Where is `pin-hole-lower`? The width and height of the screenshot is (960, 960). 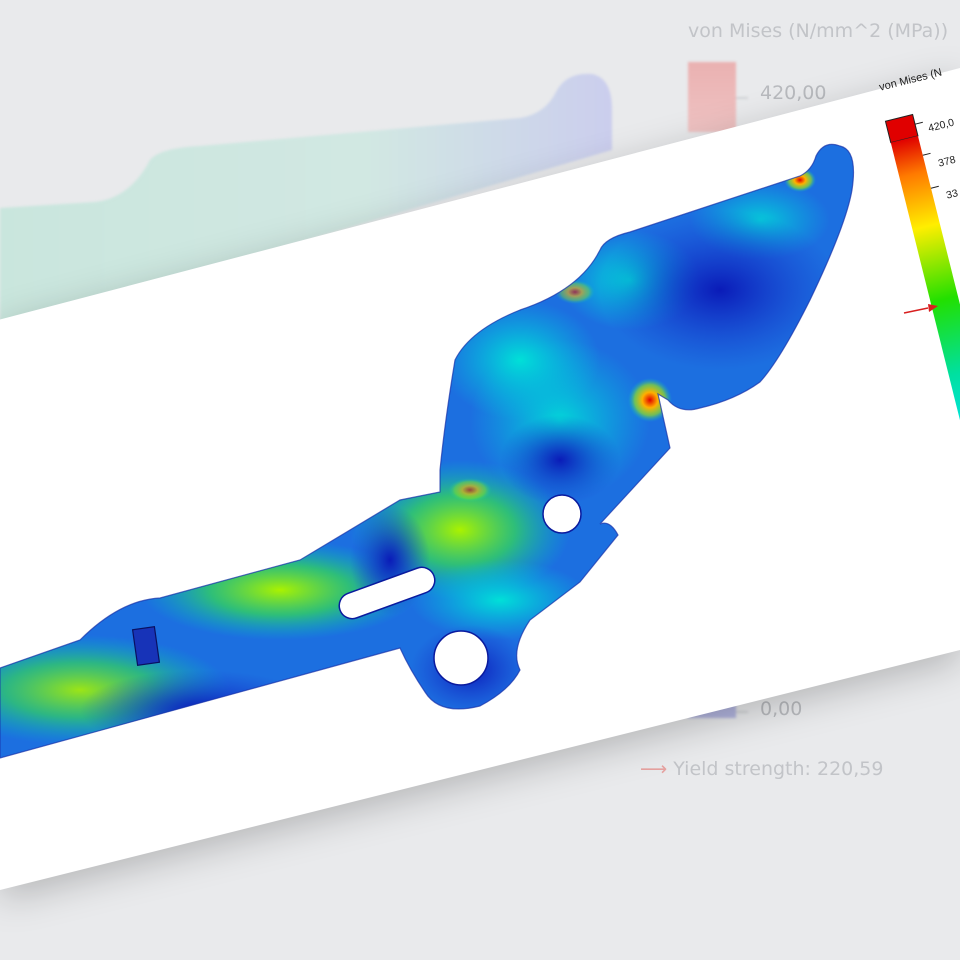 pin-hole-lower is located at coordinates (461, 658).